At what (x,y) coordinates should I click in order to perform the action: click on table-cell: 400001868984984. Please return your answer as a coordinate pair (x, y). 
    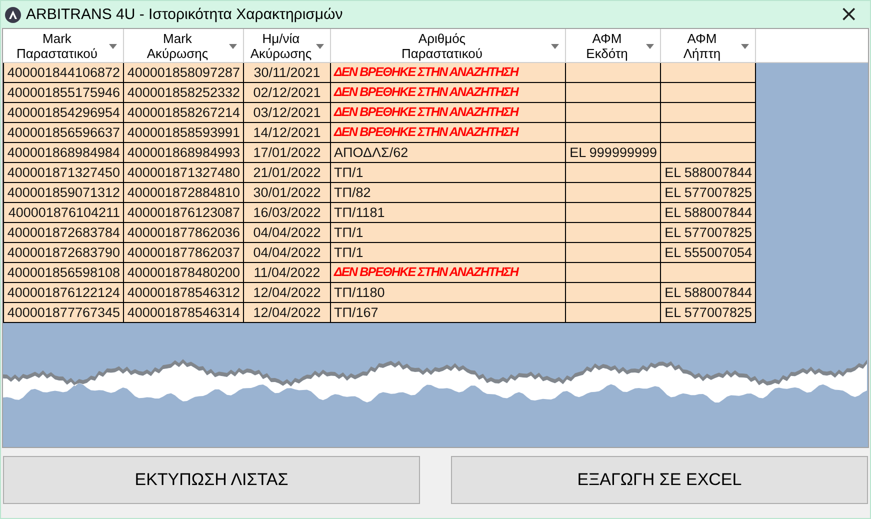
    Looking at the image, I should click on (63, 153).